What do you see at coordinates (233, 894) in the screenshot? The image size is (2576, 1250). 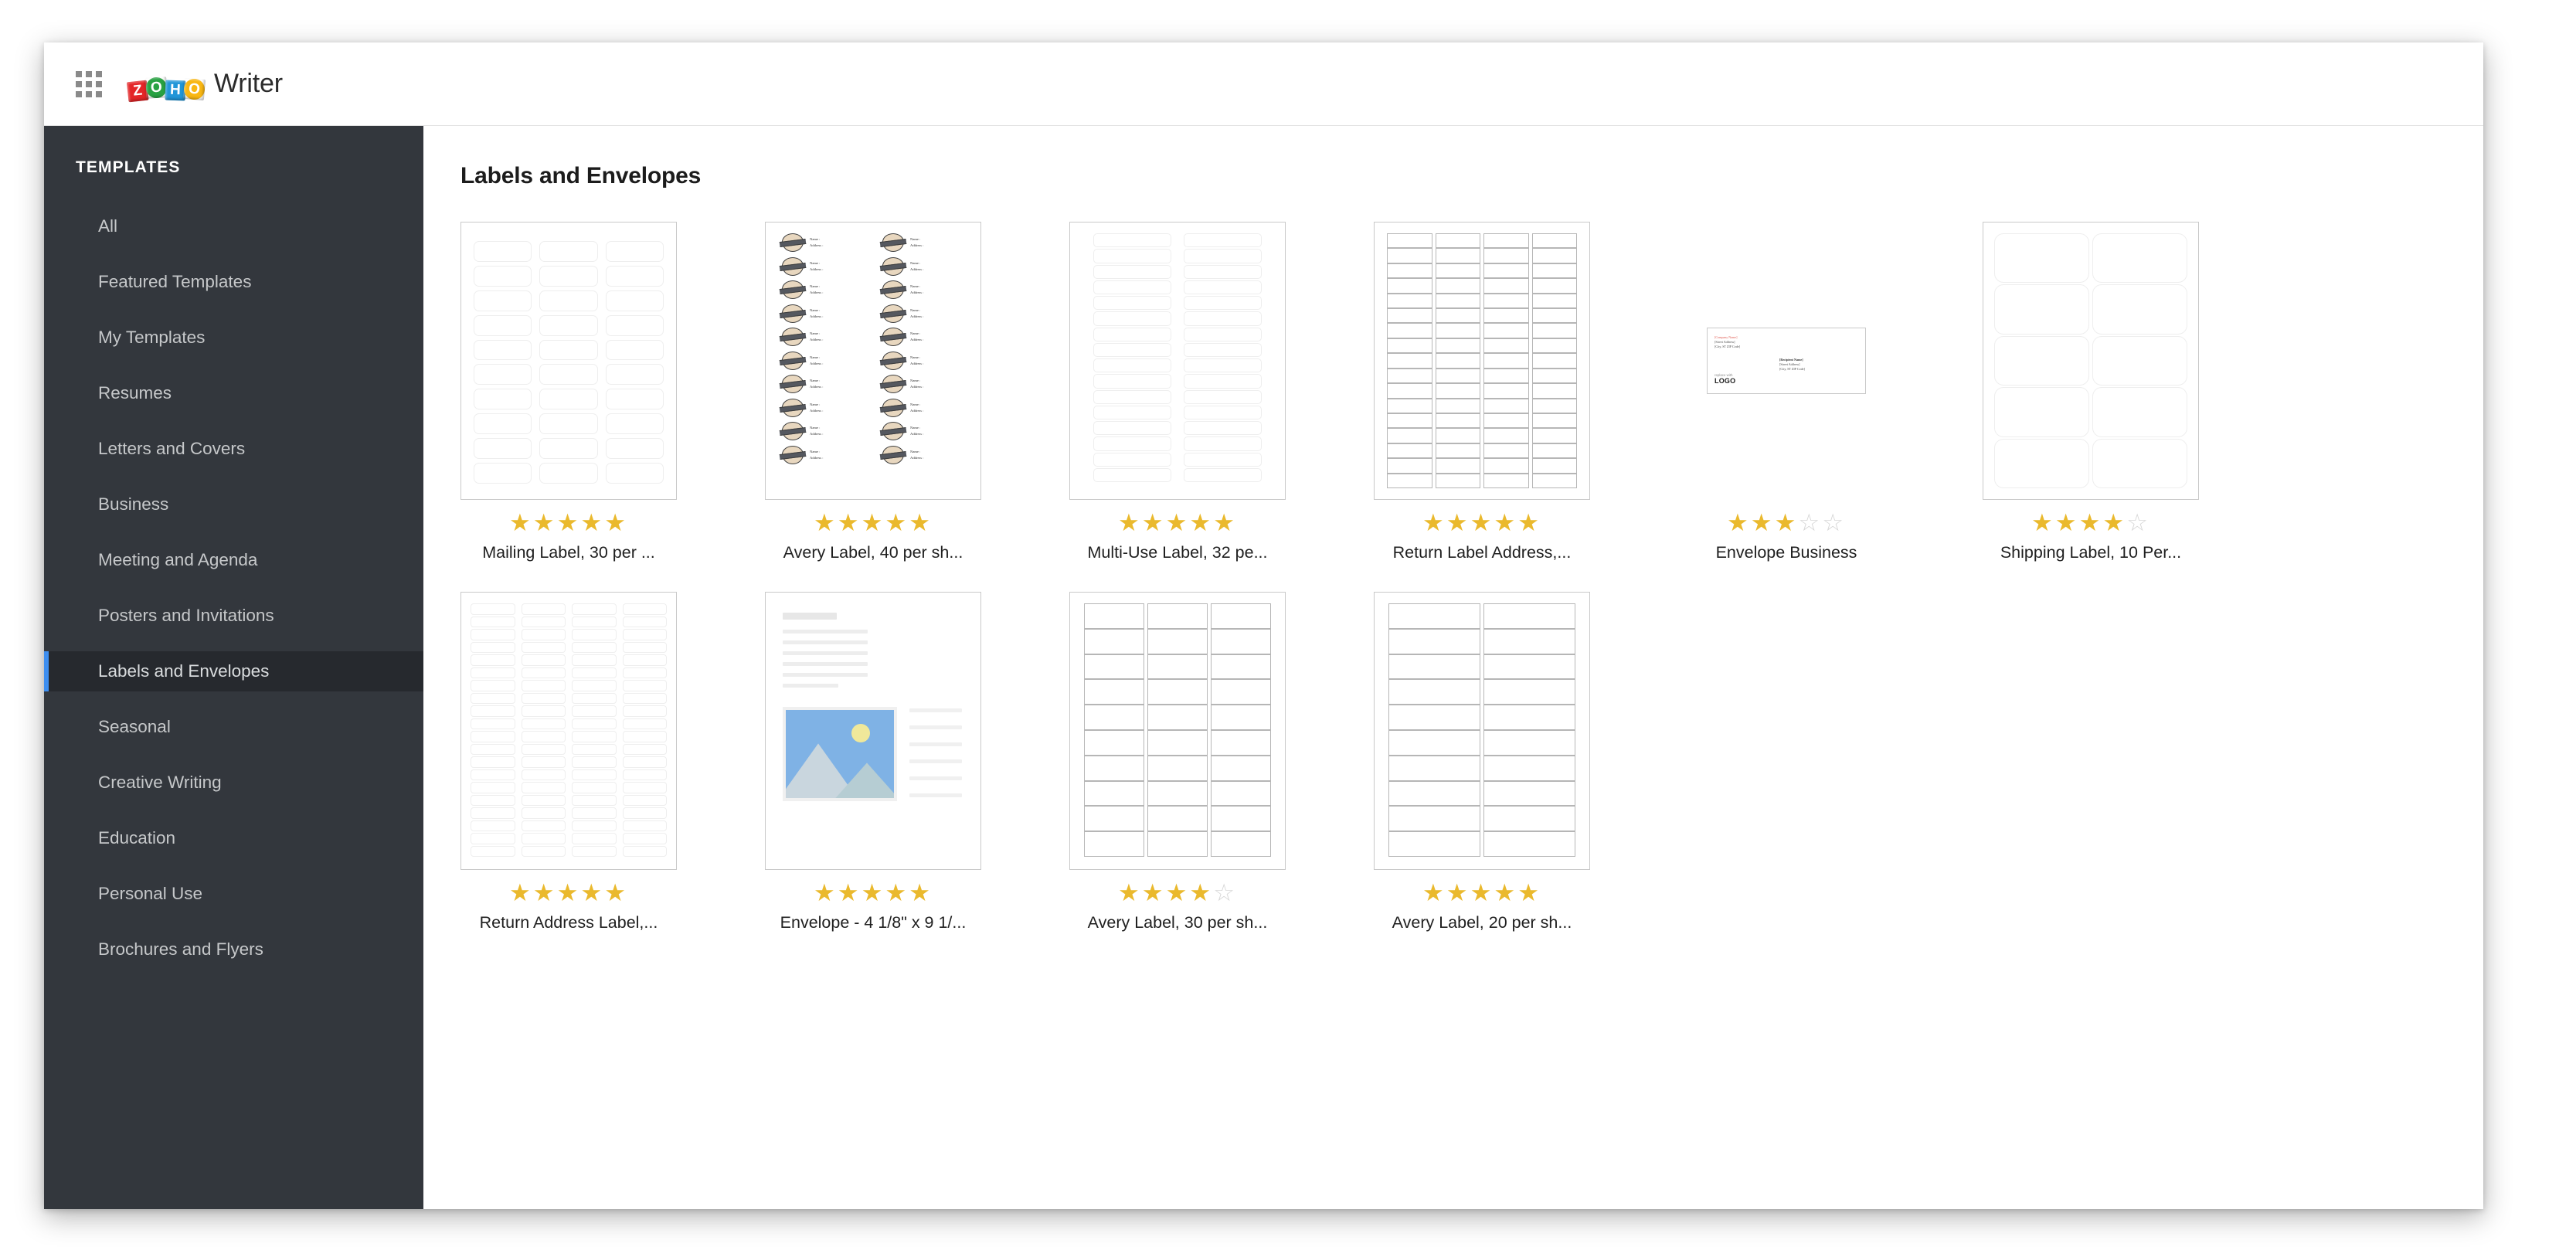 I see `sidebar-item-personal-use: Personal Use` at bounding box center [233, 894].